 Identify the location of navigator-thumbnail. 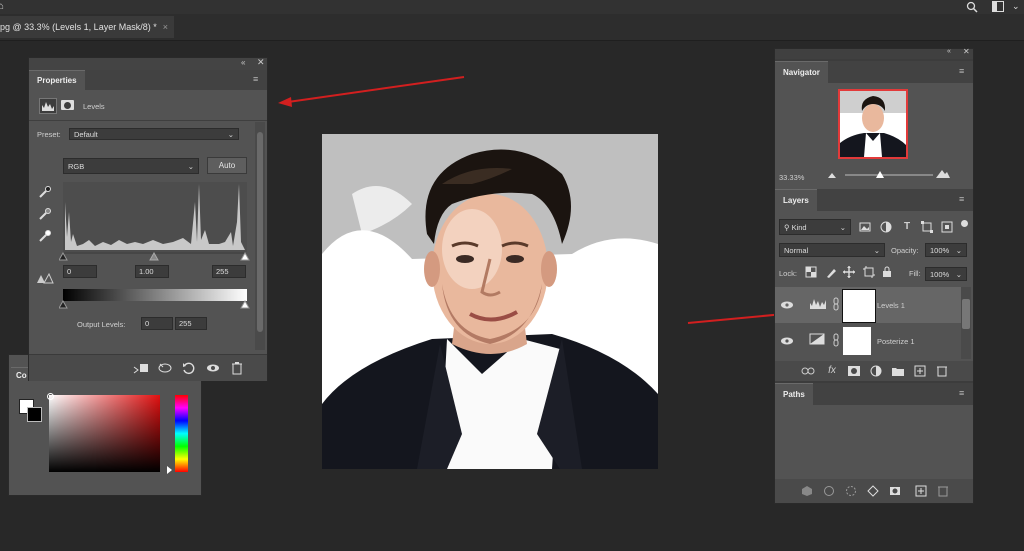
(873, 124).